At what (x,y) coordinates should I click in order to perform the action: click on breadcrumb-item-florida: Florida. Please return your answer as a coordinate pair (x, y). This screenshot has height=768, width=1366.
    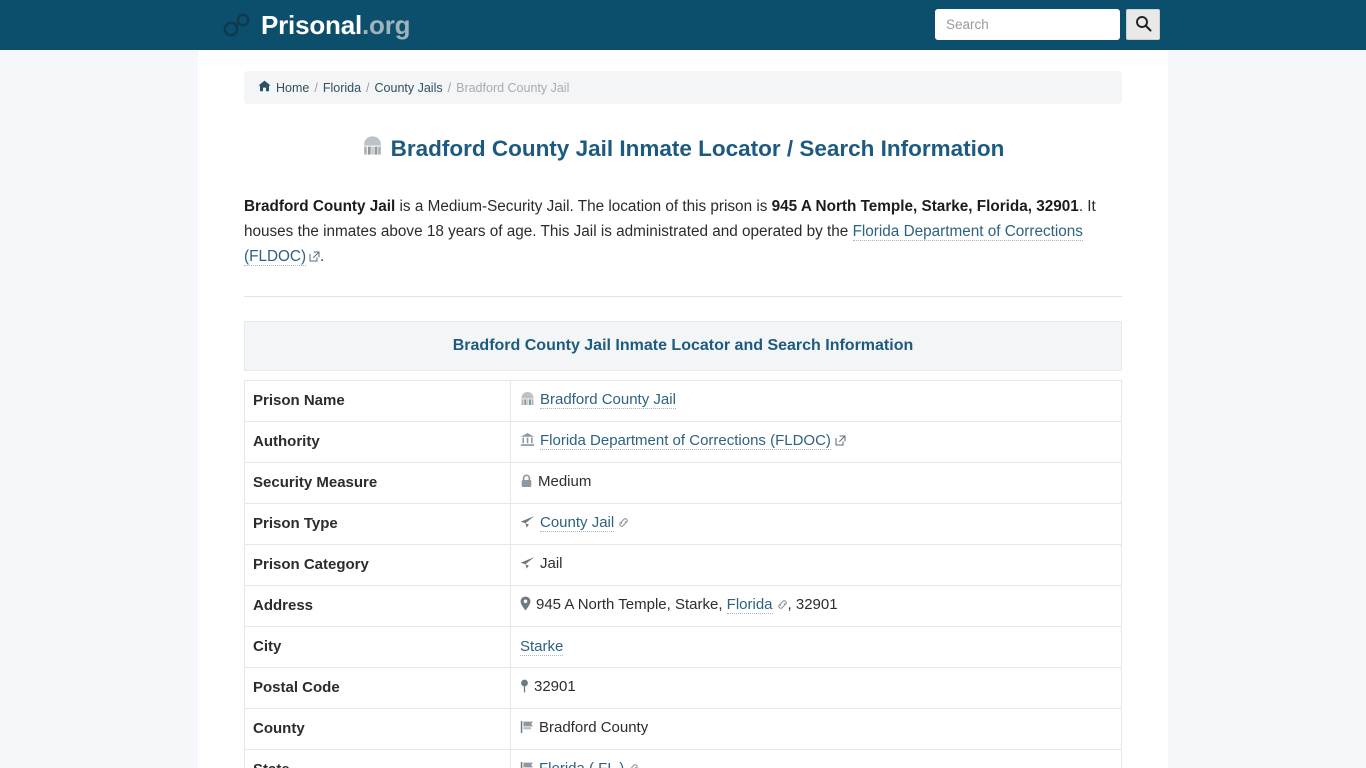
    Looking at the image, I should click on (342, 88).